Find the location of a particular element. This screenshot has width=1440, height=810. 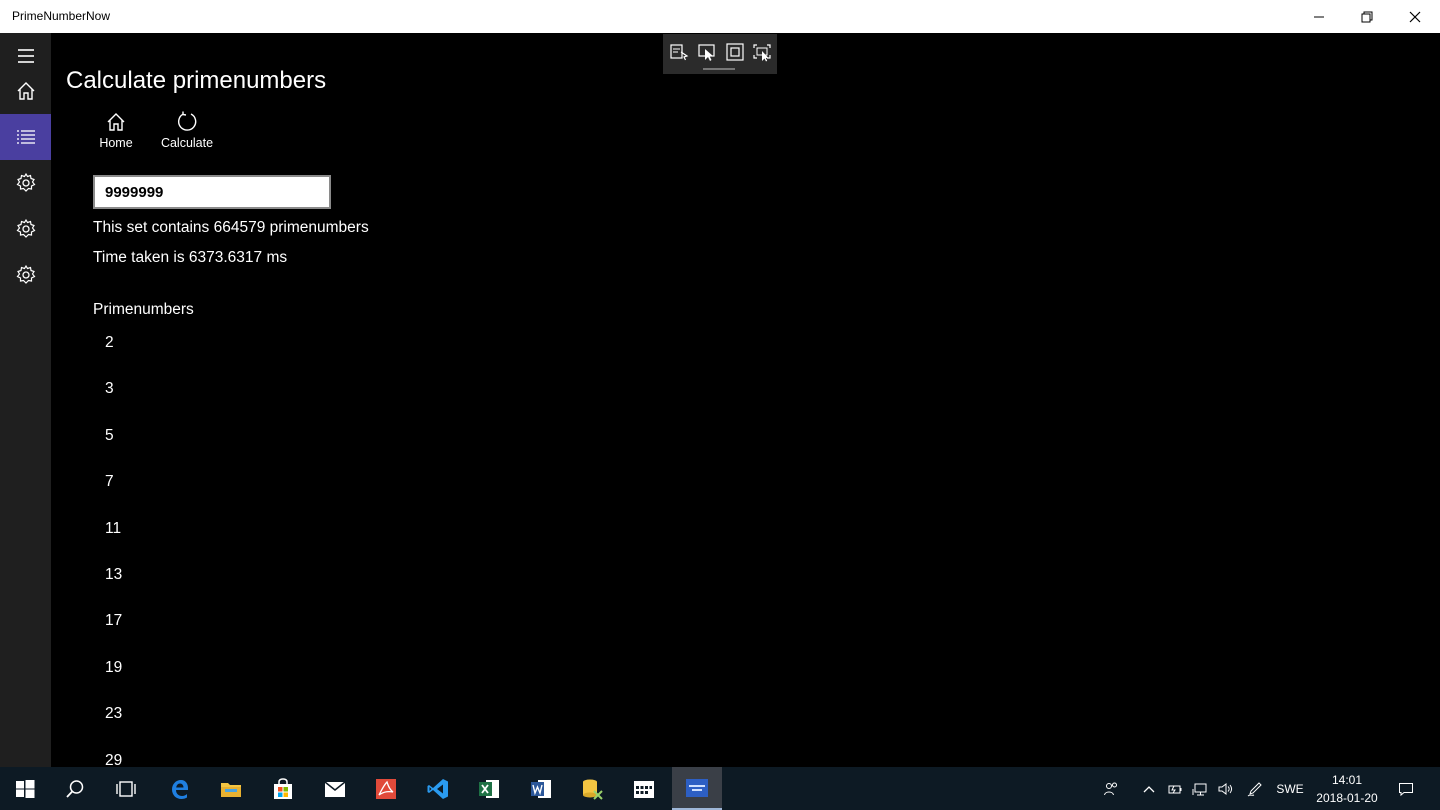

calendar-app-button is located at coordinates (644, 788).